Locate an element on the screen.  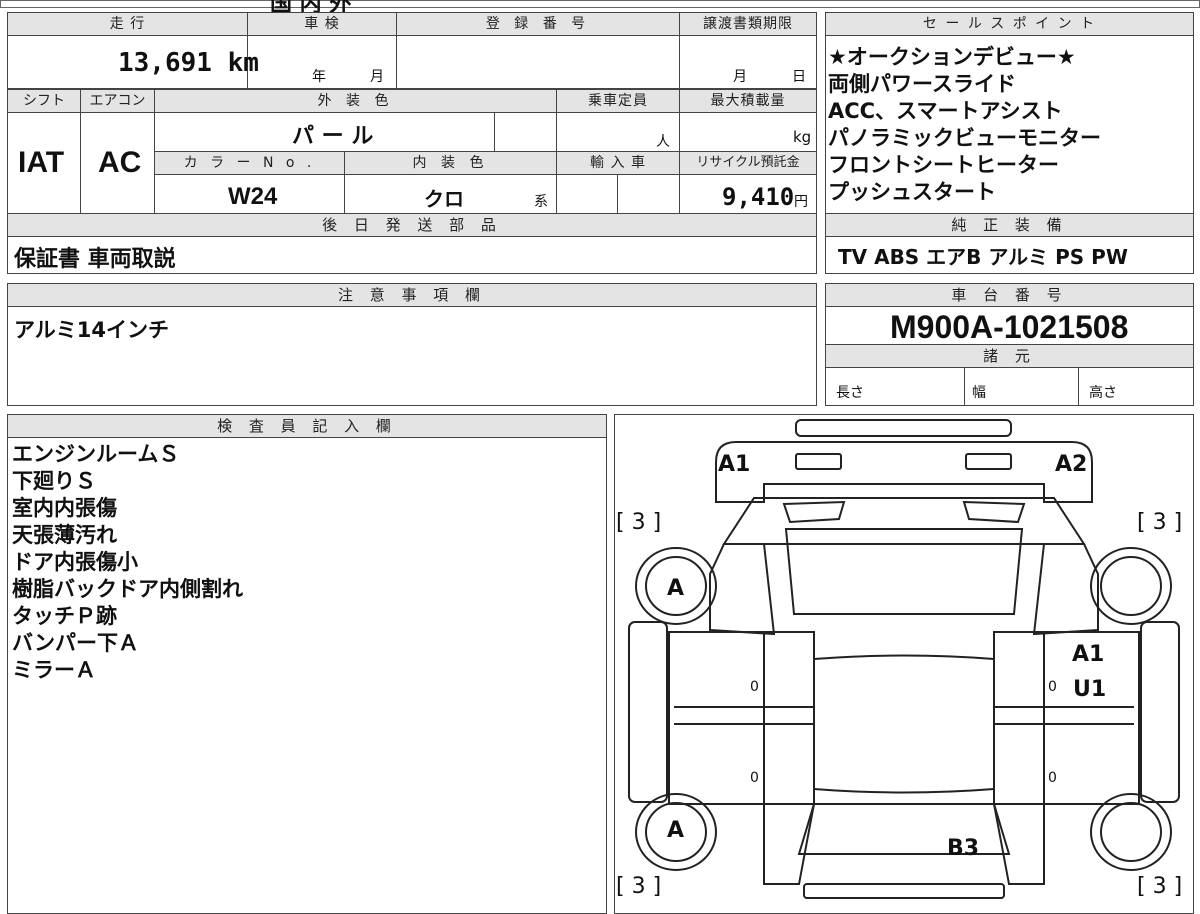
tire-front-right is located at coordinates (1131, 586).